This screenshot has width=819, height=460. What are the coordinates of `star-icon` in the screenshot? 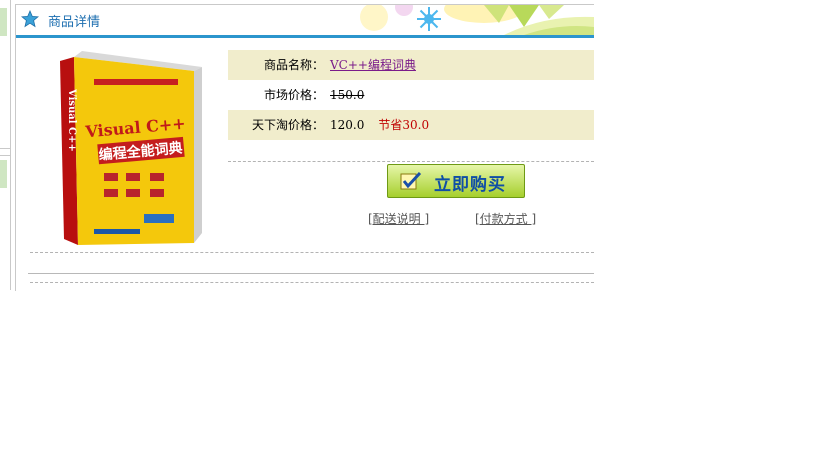 It's located at (30, 19).